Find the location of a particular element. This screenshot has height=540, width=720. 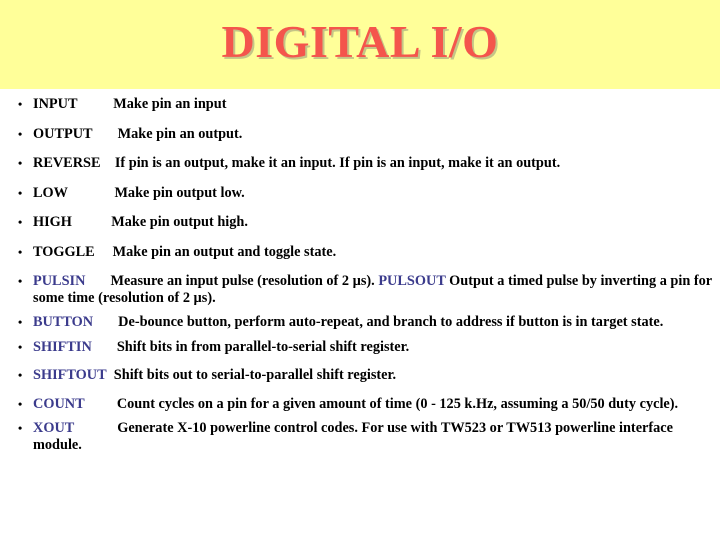

list-item: • LOW Make pin output low. is located at coordinates (360, 193).